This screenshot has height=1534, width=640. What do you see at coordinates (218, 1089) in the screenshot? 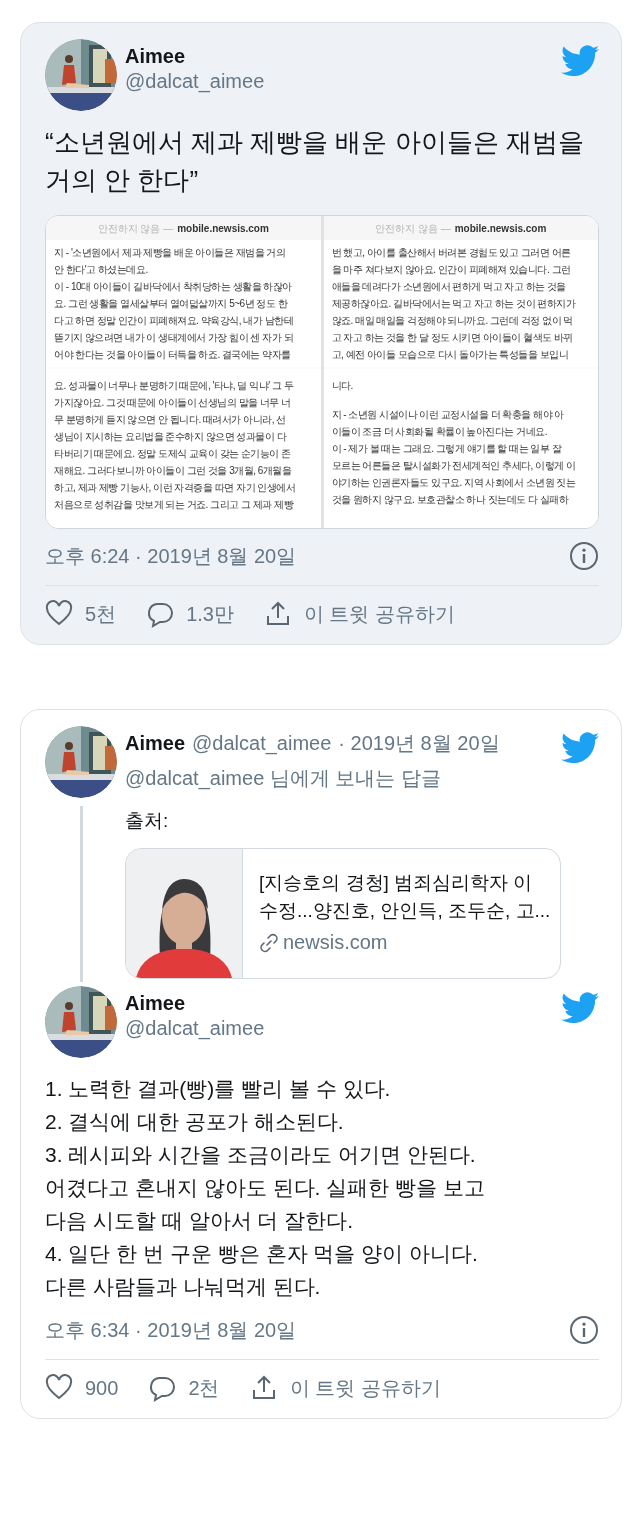
I see `tweet-text: 1. 노력한 결과(빵)를 빨리 볼 수 있다.` at bounding box center [218, 1089].